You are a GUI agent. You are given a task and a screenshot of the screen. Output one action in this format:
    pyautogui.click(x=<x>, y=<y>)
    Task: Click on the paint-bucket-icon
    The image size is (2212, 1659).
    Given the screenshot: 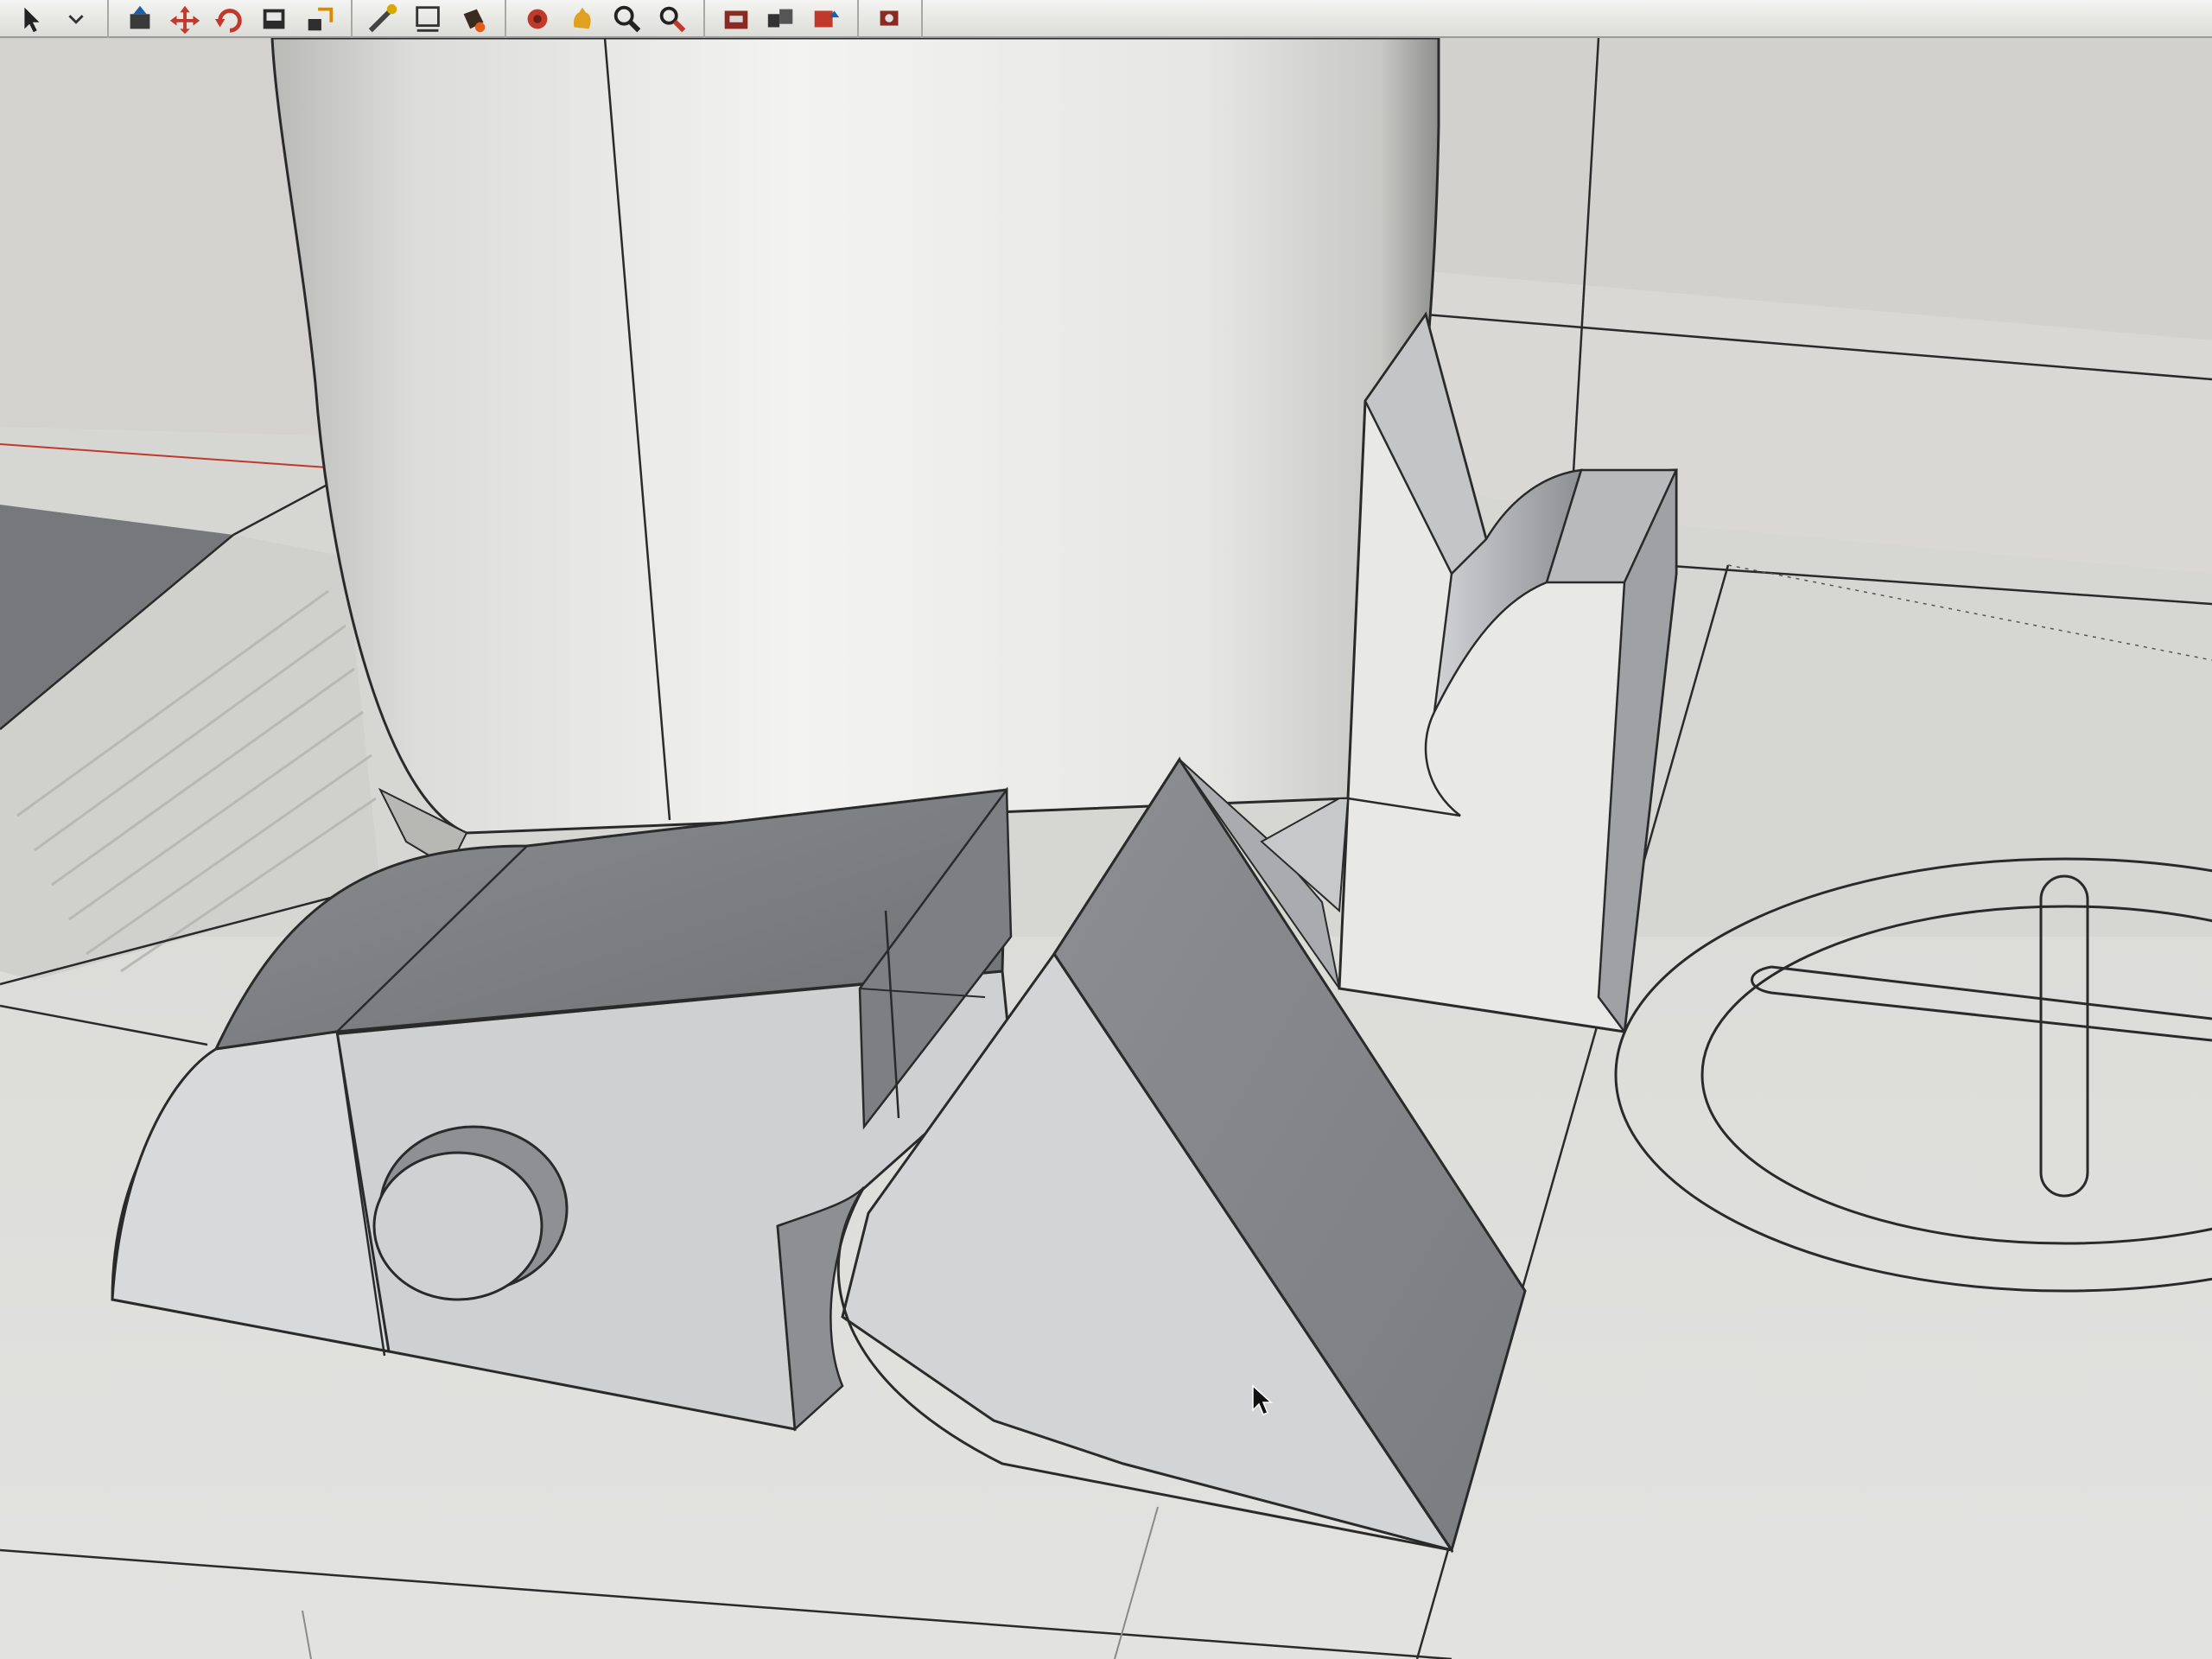 What is the action you would take?
    pyautogui.click(x=475, y=21)
    